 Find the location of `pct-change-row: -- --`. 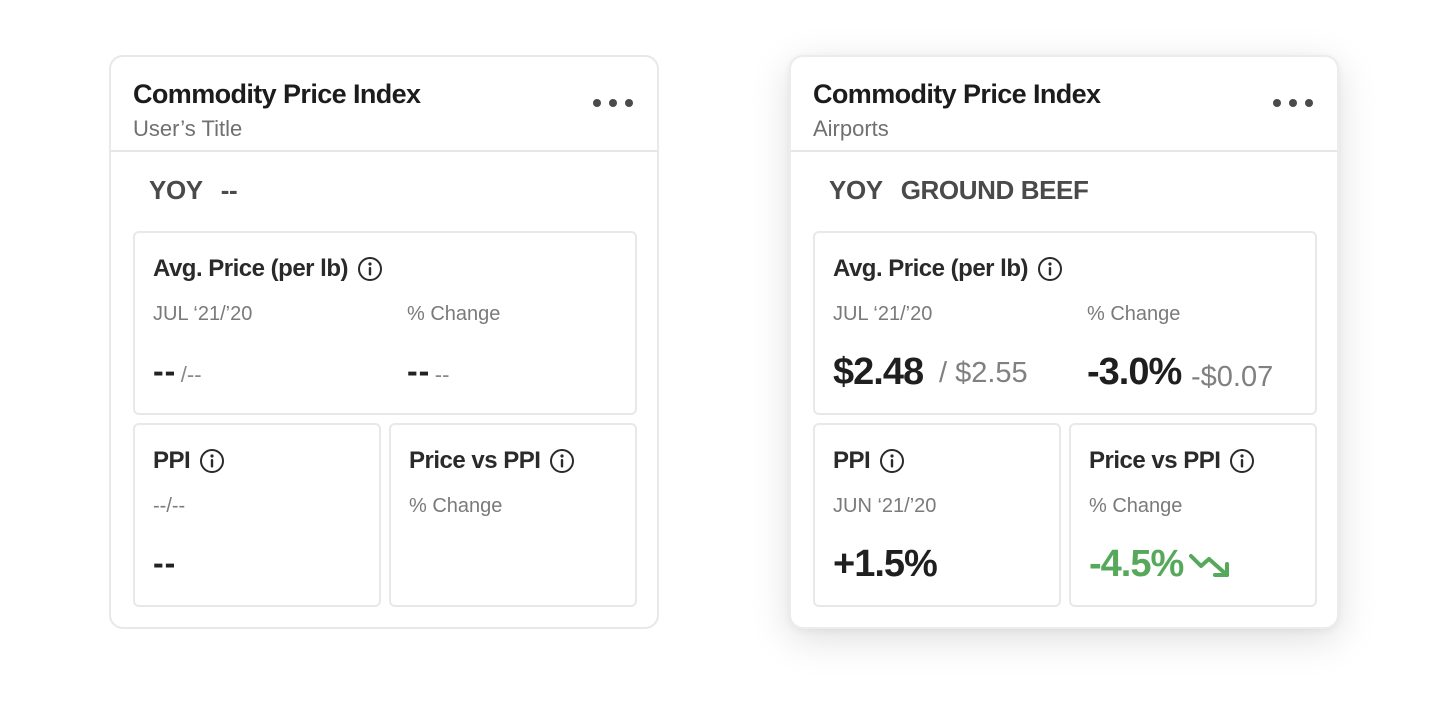

pct-change-row: -- -- is located at coordinates (428, 371).